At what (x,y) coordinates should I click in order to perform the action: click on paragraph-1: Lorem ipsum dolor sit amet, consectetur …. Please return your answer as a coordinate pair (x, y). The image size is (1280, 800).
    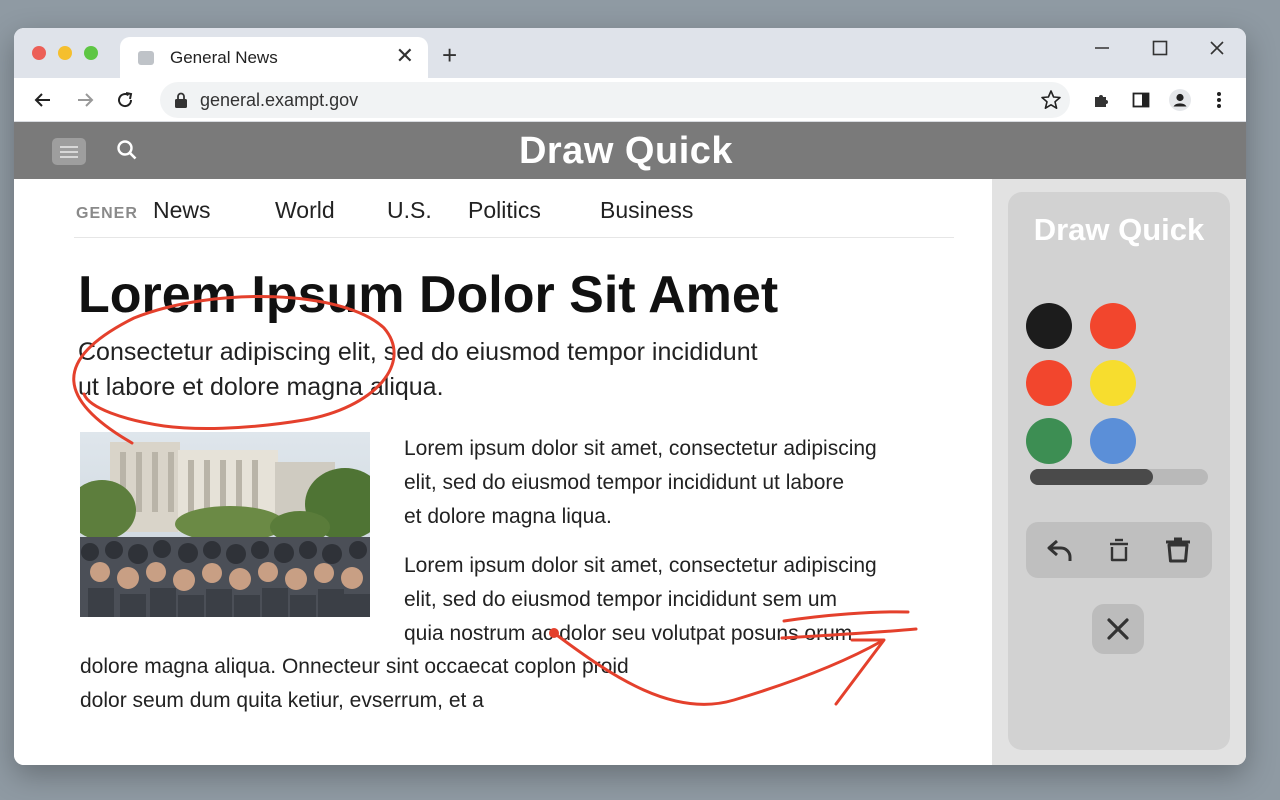
    Looking at the image, I should click on (640, 483).